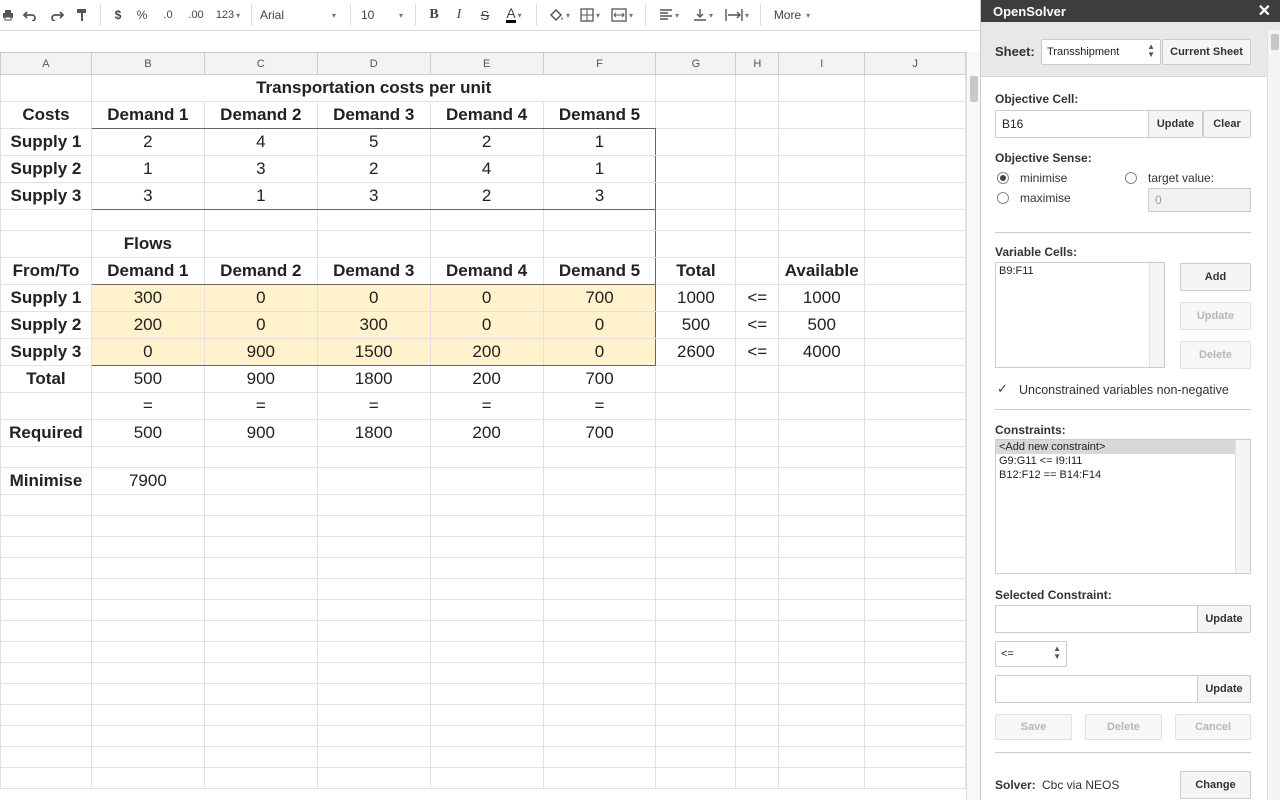 The width and height of the screenshot is (1280, 800). Describe the element at coordinates (46, 352) in the screenshot. I see `row-label-cell: Supply 3` at that location.